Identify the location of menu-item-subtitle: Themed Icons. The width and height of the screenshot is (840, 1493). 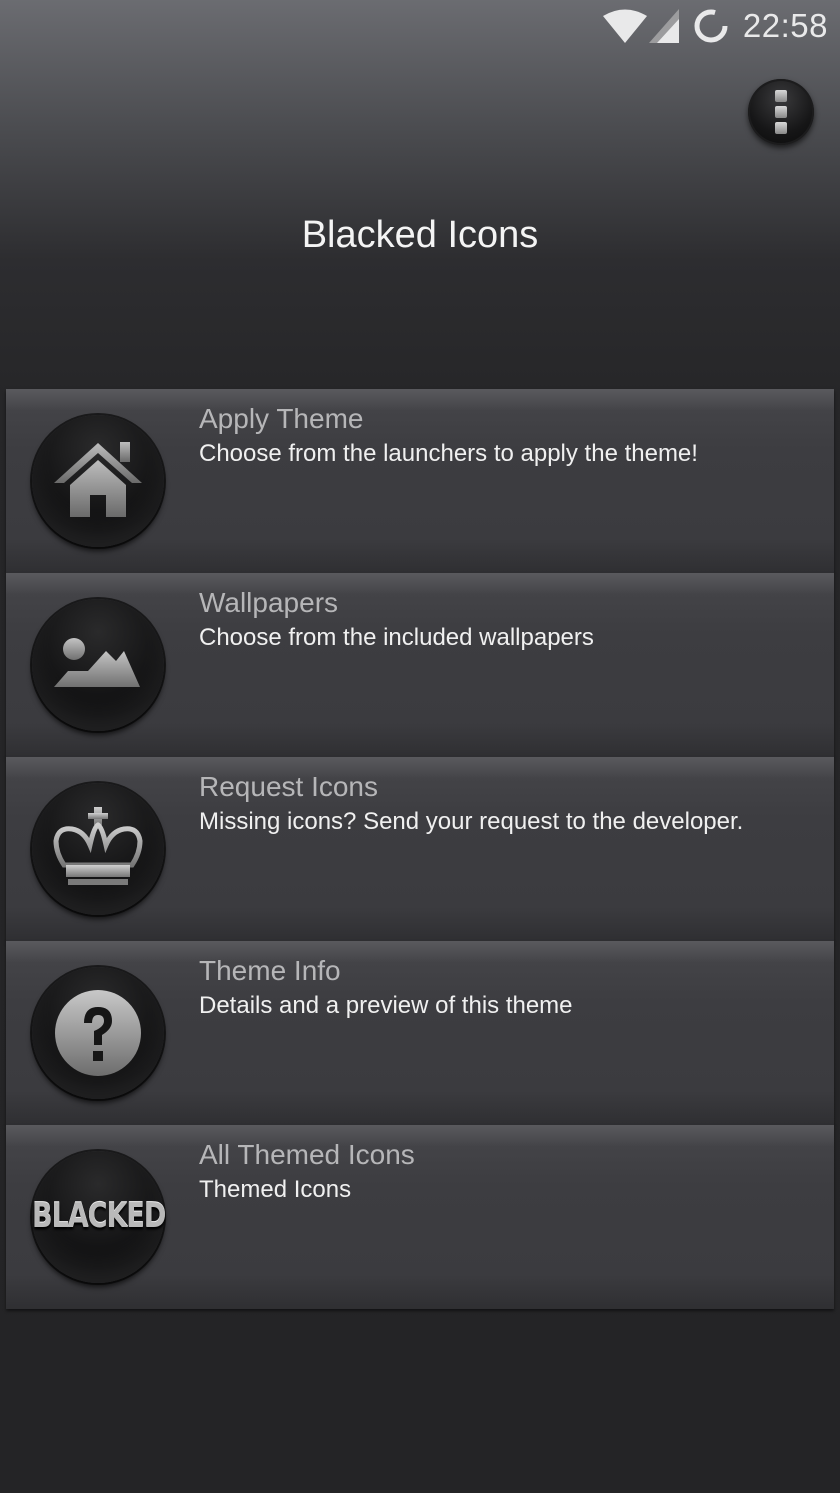
(275, 1189).